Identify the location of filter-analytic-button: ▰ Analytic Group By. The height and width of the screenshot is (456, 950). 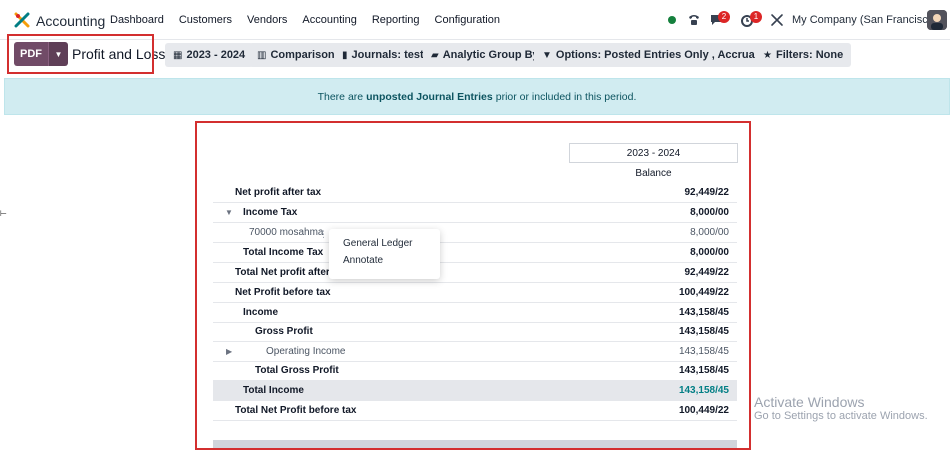
(485, 55).